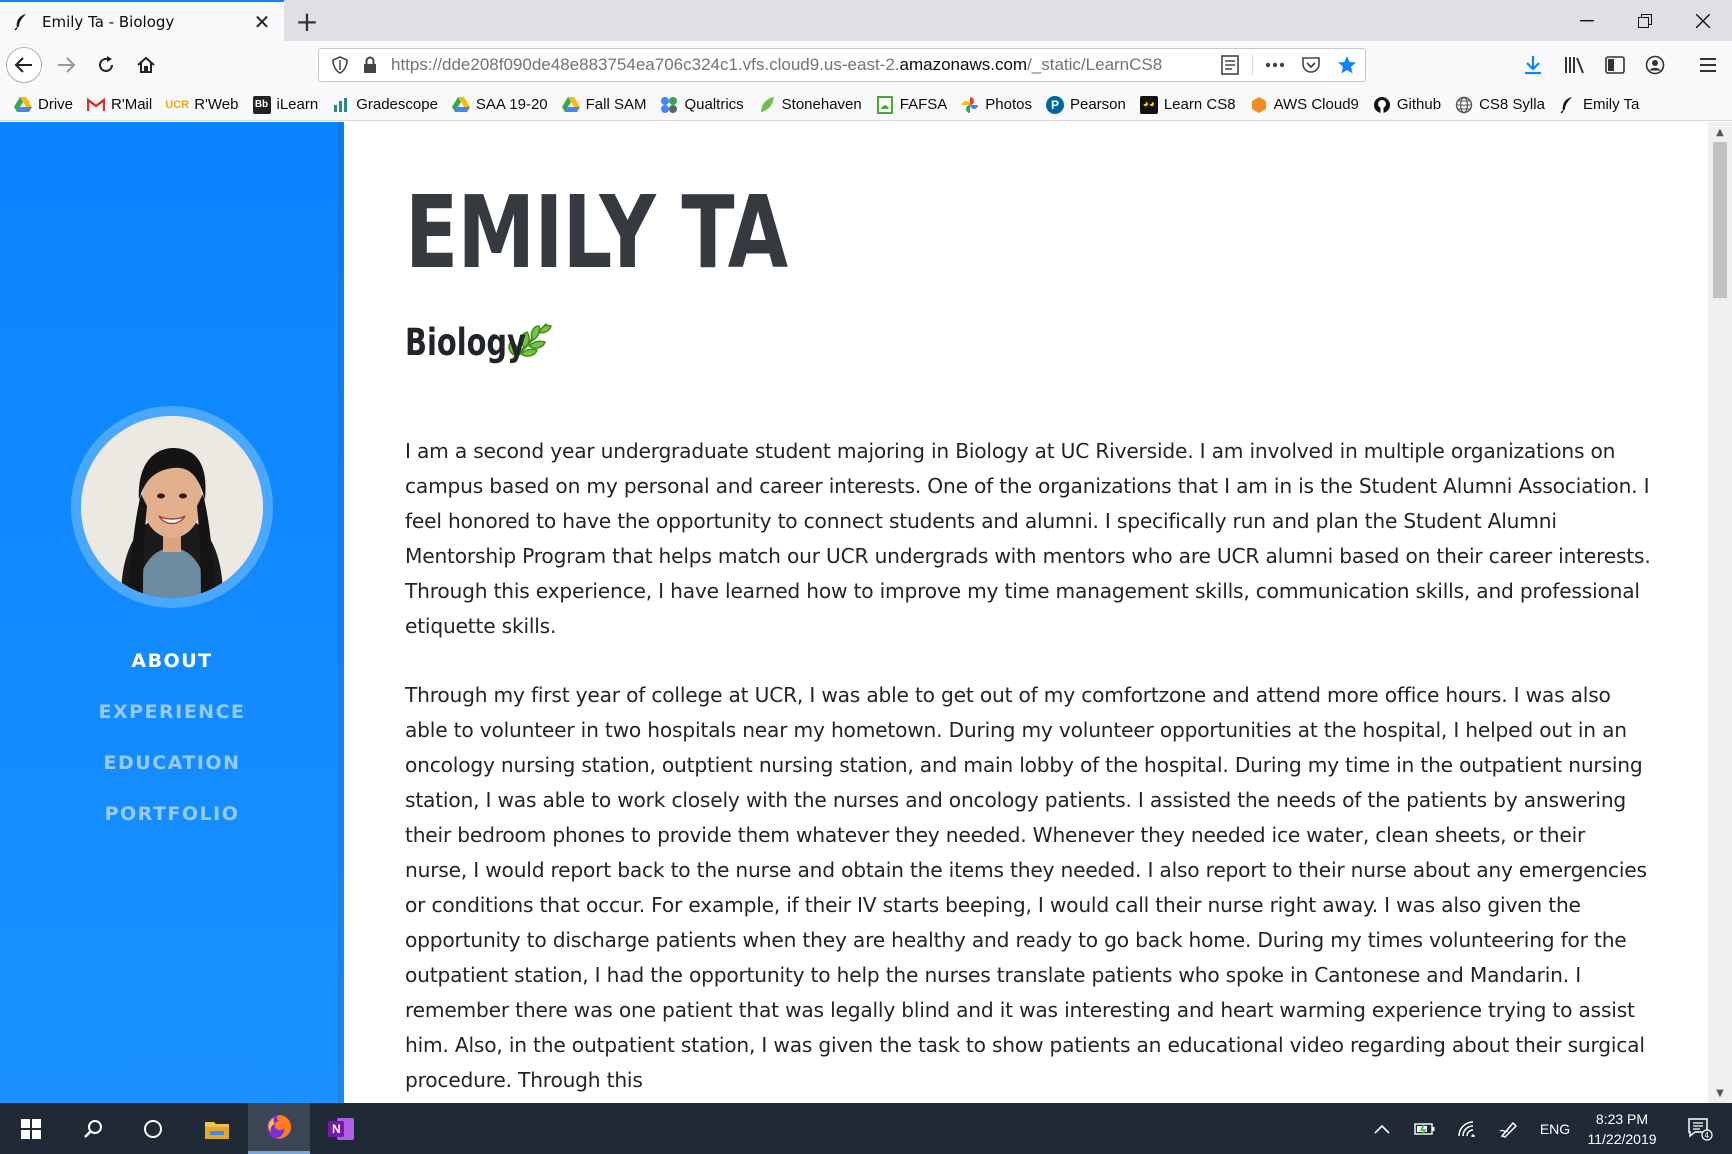 The image size is (1732, 1154). What do you see at coordinates (1259, 105) in the screenshot?
I see `aws-cloud9-icon` at bounding box center [1259, 105].